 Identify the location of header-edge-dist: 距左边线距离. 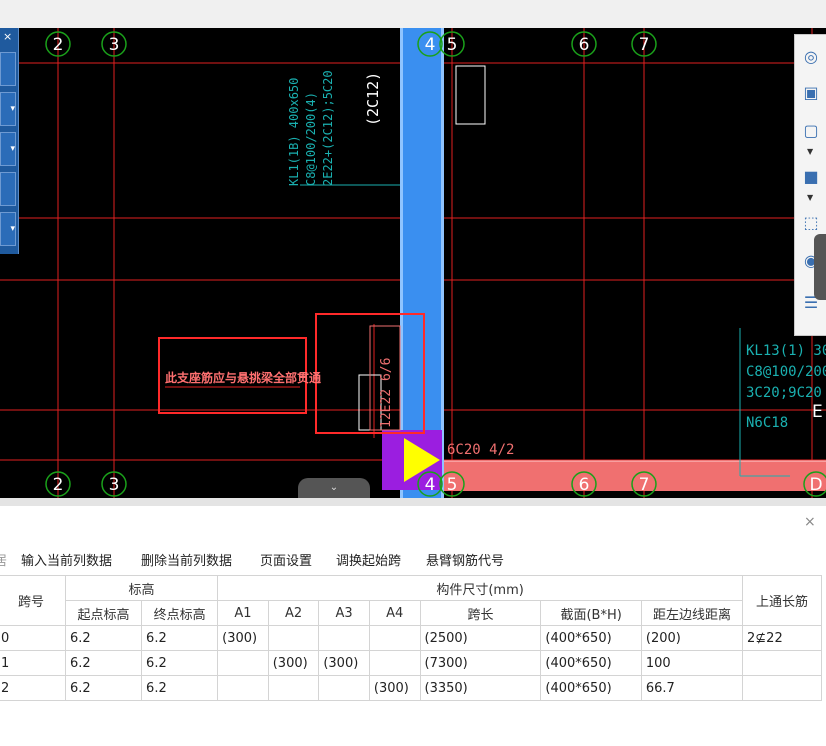
(692, 613).